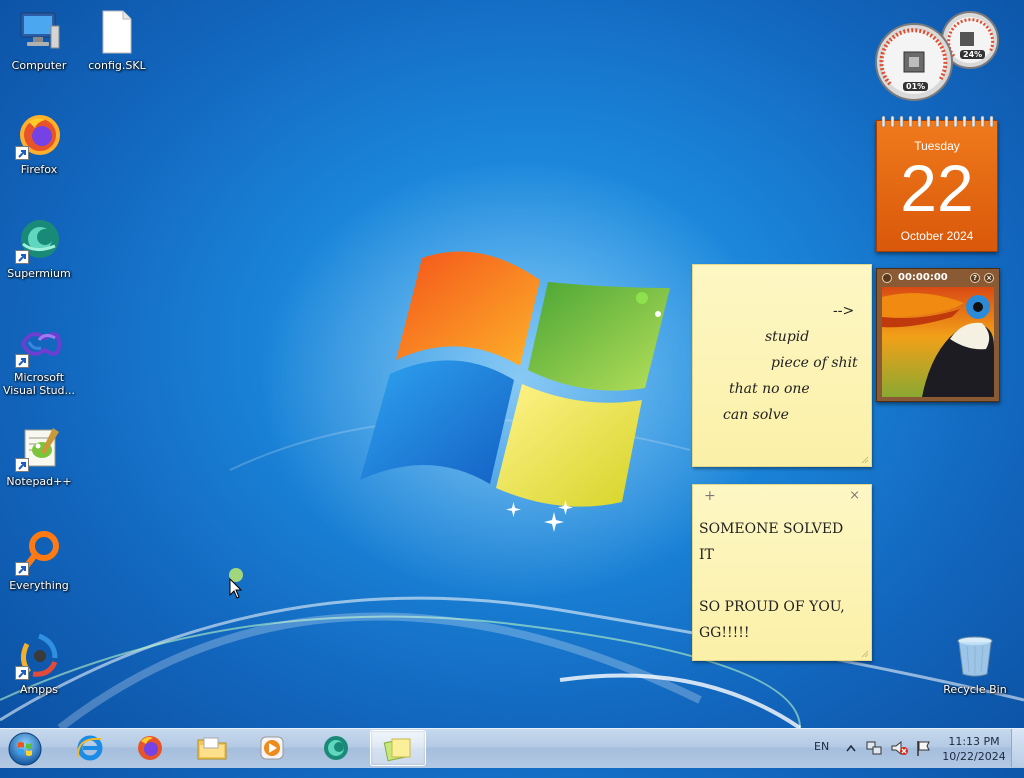 This screenshot has height=778, width=1024. Describe the element at coordinates (787, 337) in the screenshot. I see `note-text-line: stupid` at that location.